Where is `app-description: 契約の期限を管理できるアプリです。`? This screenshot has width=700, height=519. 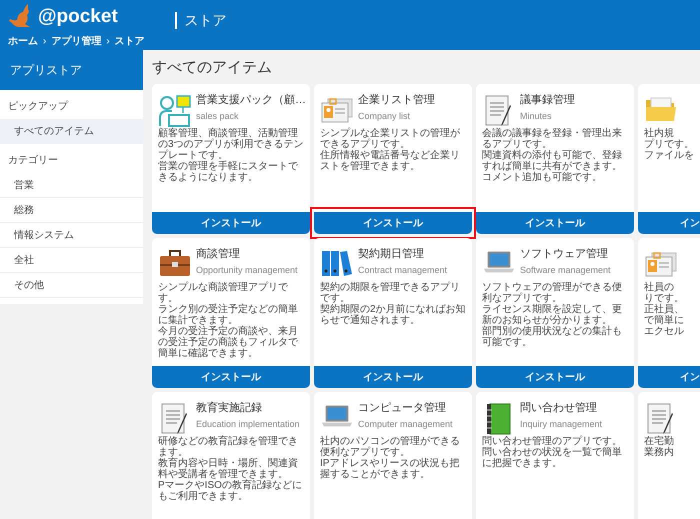
app-description: 契約の期限を管理できるアプリです。 is located at coordinates (390, 293).